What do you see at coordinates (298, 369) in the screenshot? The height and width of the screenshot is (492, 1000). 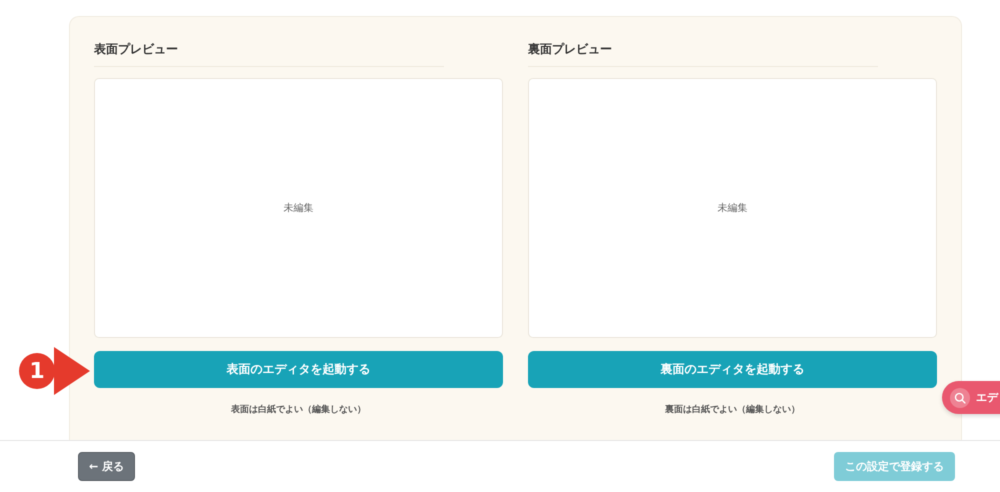 I see `launch-editor-button: 表面のエディタを起動する` at bounding box center [298, 369].